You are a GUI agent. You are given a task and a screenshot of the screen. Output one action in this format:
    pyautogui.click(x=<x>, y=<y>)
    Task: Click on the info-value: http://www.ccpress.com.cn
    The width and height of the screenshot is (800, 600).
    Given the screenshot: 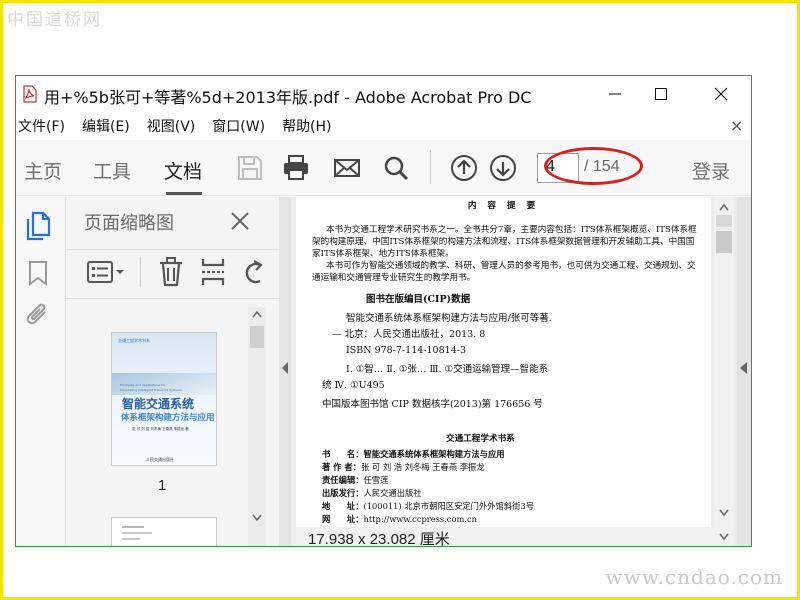 What is the action you would take?
    pyautogui.click(x=420, y=519)
    